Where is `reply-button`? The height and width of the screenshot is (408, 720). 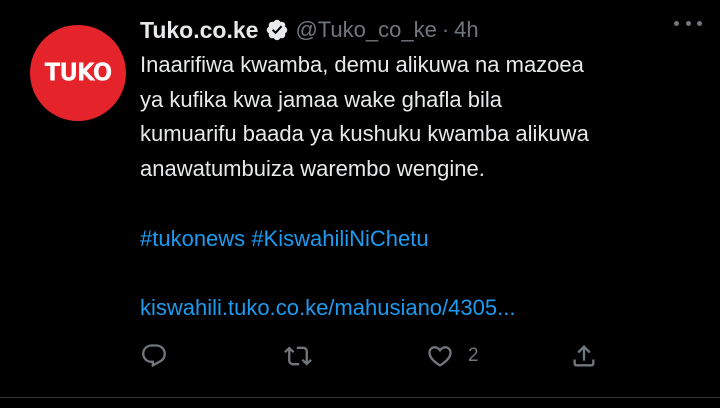
reply-button is located at coordinates (161, 356).